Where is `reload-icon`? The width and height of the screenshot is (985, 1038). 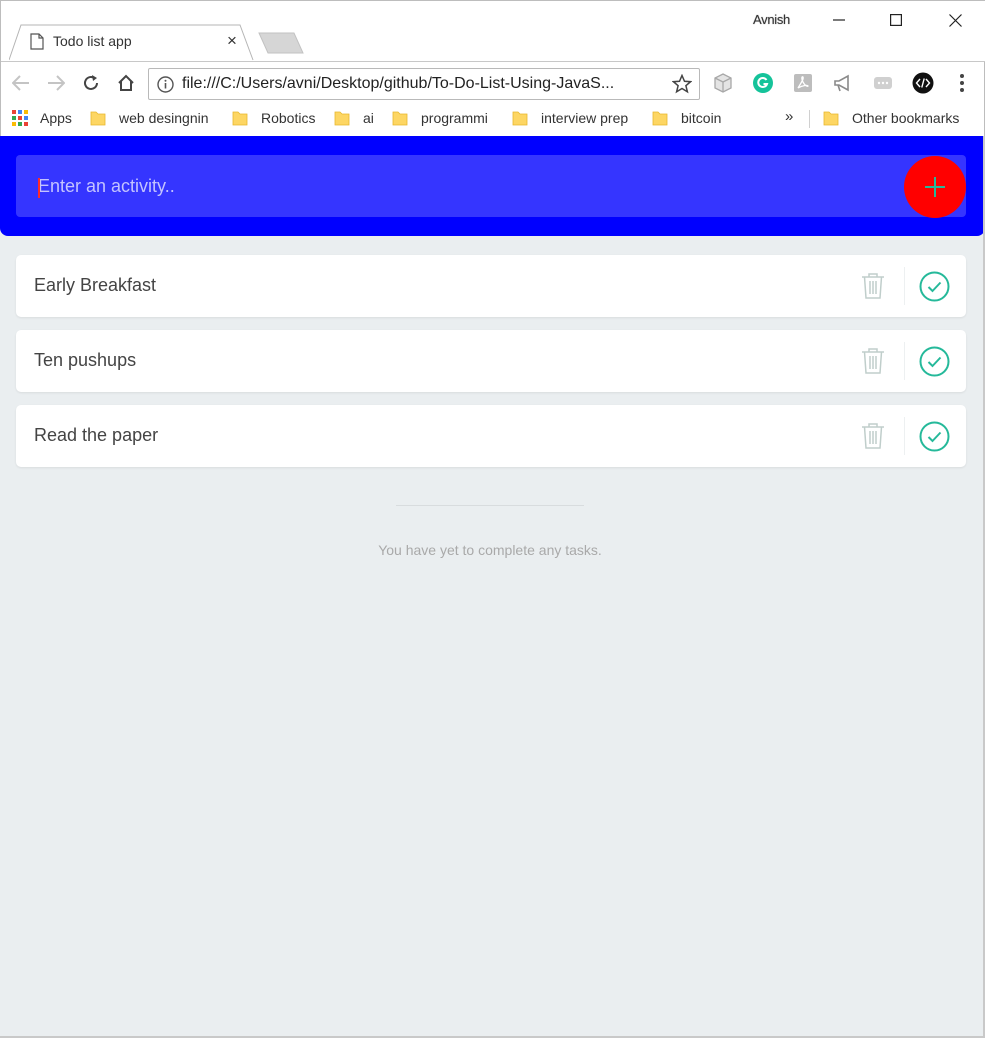 reload-icon is located at coordinates (91, 83).